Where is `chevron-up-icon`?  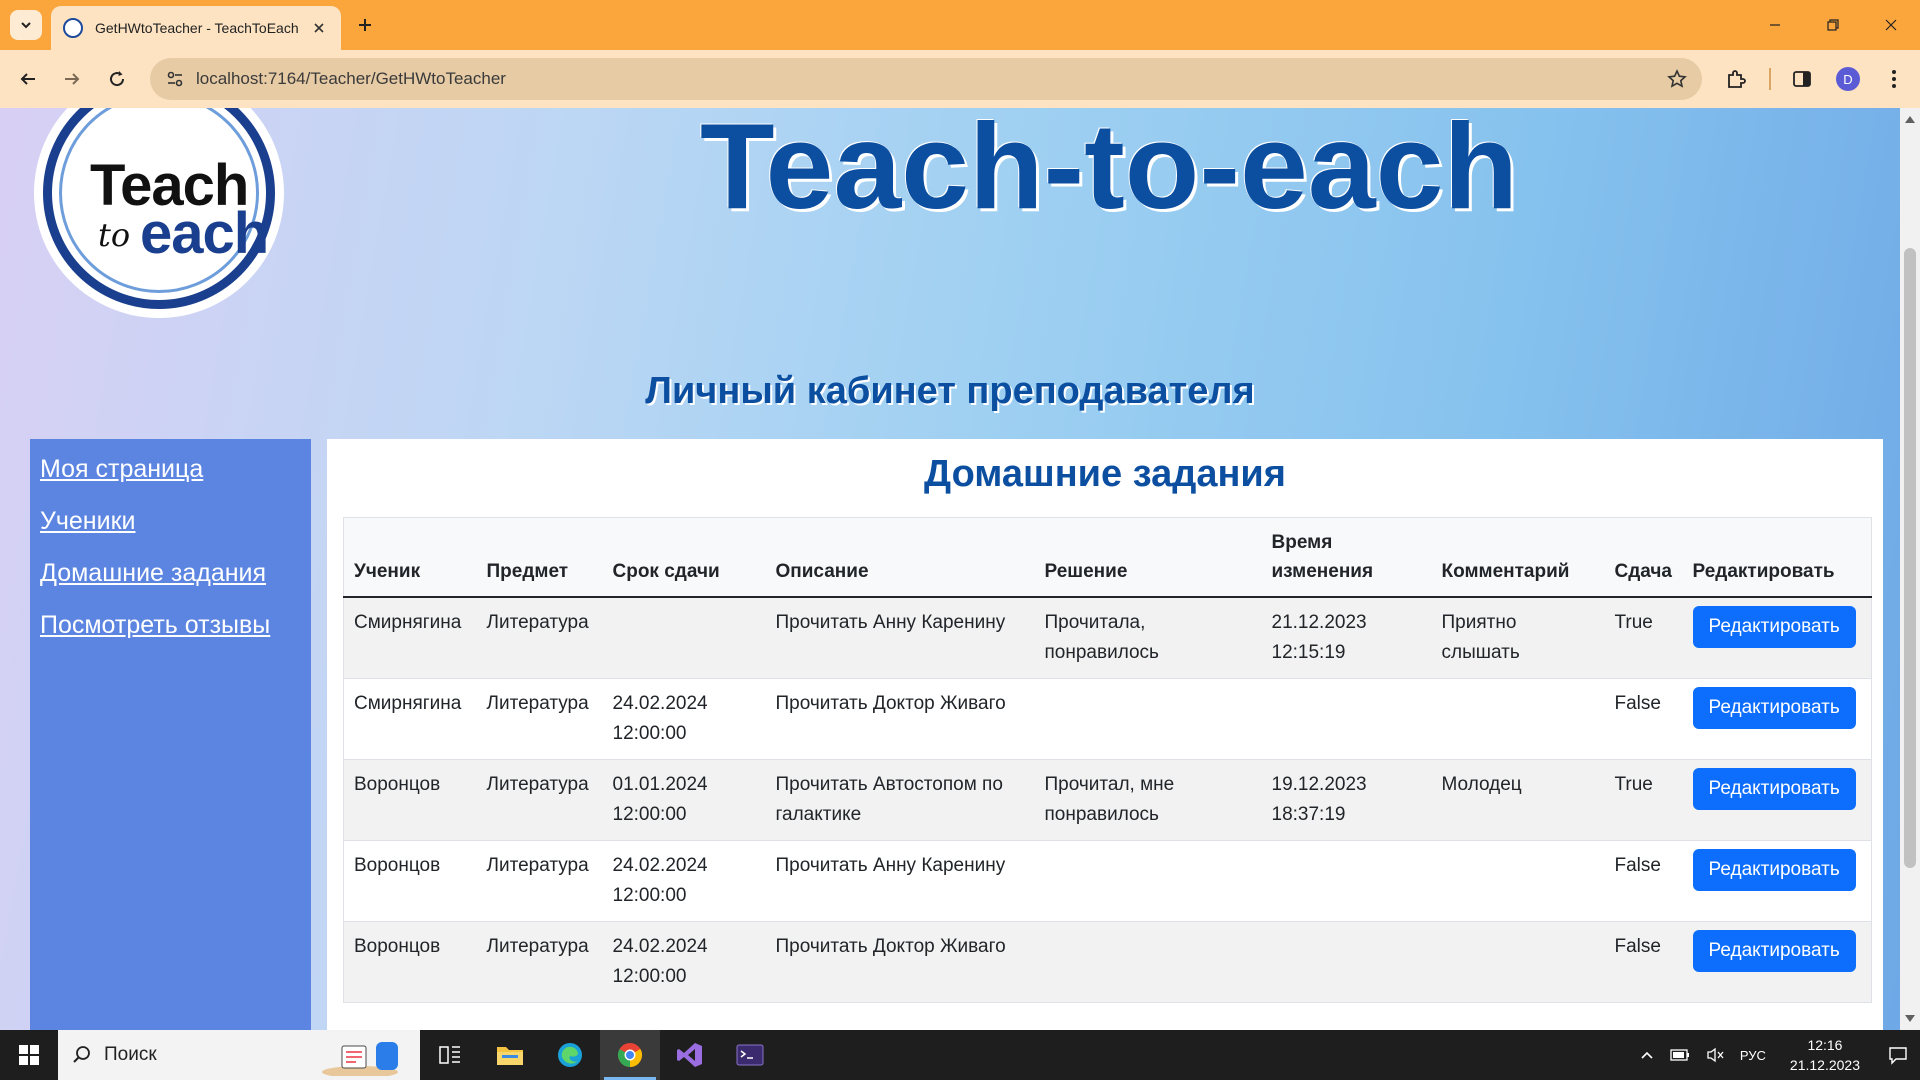 chevron-up-icon is located at coordinates (1647, 1055).